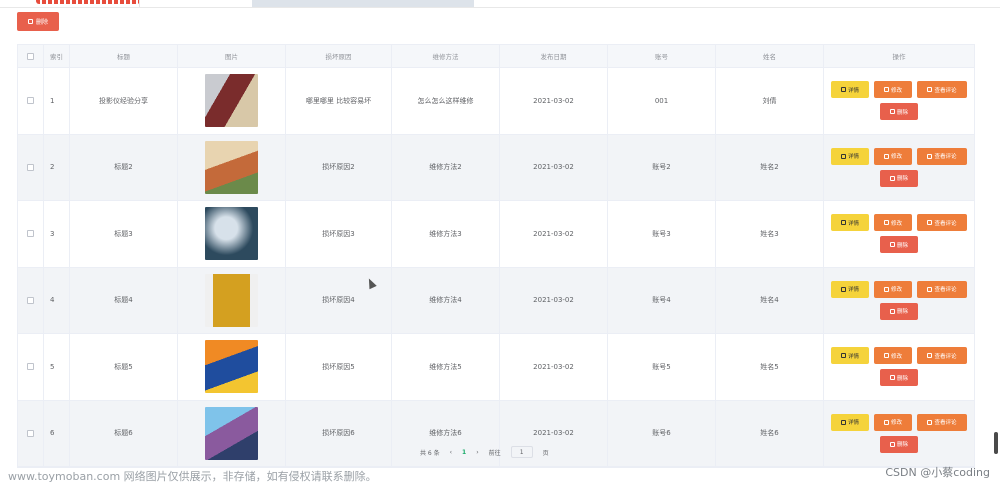 Image resolution: width=1000 pixels, height=484 pixels. Describe the element at coordinates (57, 101) in the screenshot. I see `cell-index: 1` at that location.